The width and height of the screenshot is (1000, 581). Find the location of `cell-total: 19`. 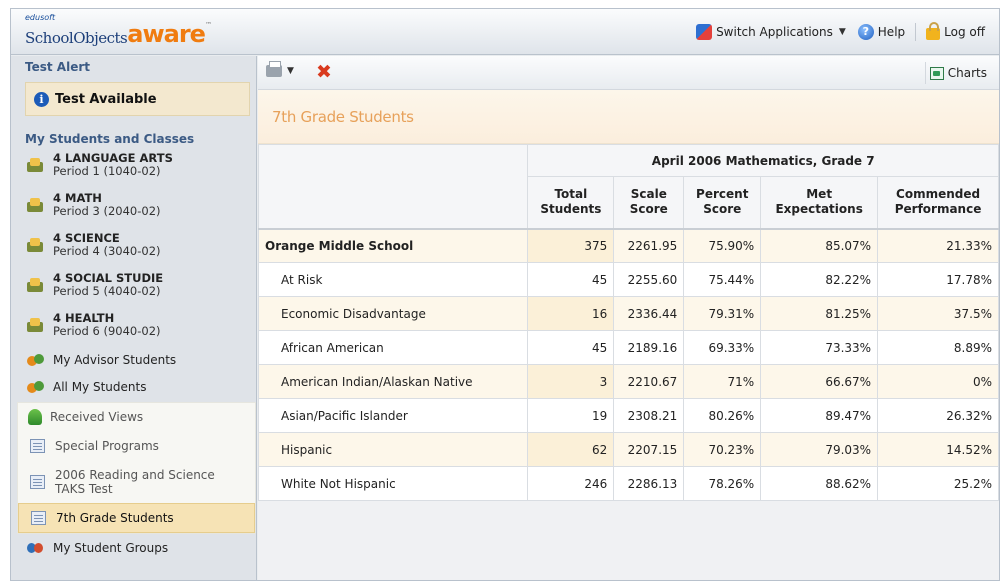

cell-total: 19 is located at coordinates (571, 415).